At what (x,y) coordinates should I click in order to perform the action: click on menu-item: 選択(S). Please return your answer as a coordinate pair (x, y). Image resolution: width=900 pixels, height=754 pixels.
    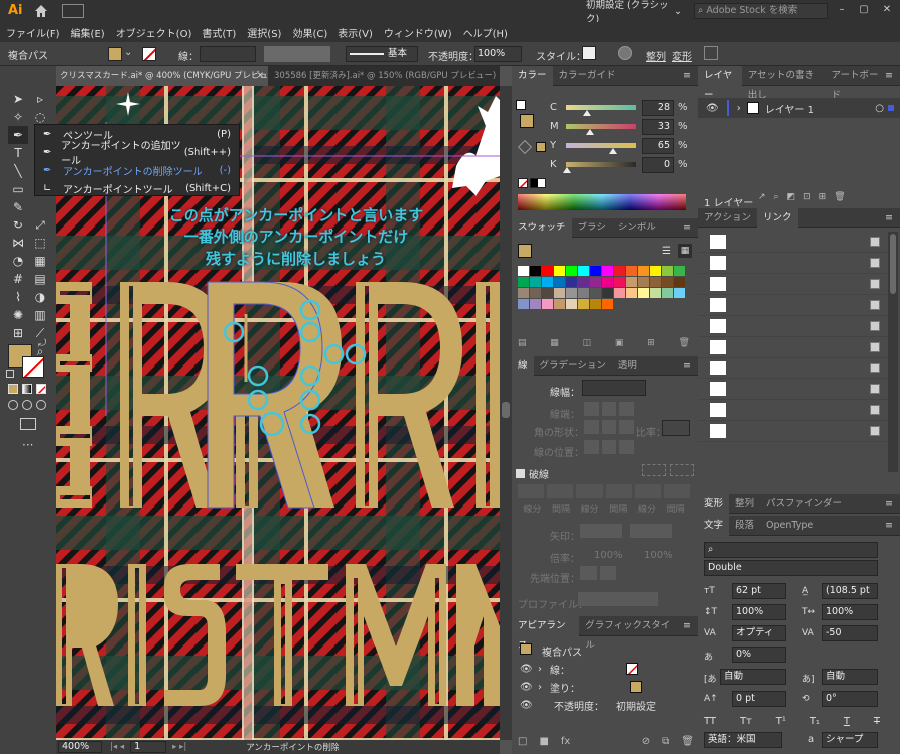
    Looking at the image, I should click on (264, 32).